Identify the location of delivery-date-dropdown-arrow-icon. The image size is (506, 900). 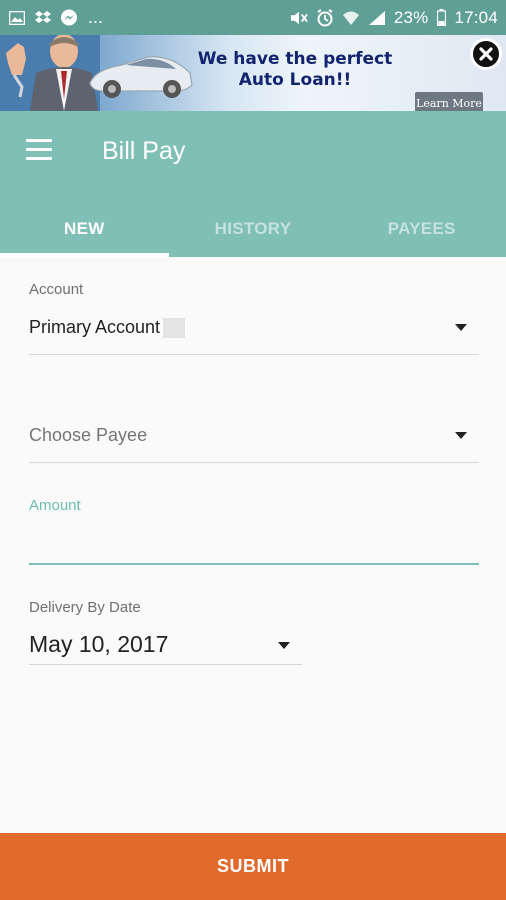
(284, 645).